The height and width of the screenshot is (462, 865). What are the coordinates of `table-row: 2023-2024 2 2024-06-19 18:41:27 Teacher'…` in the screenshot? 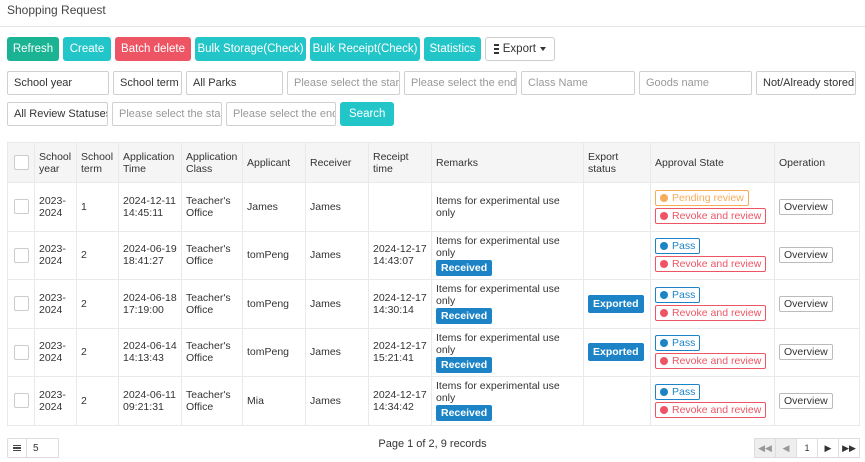 It's located at (433, 255).